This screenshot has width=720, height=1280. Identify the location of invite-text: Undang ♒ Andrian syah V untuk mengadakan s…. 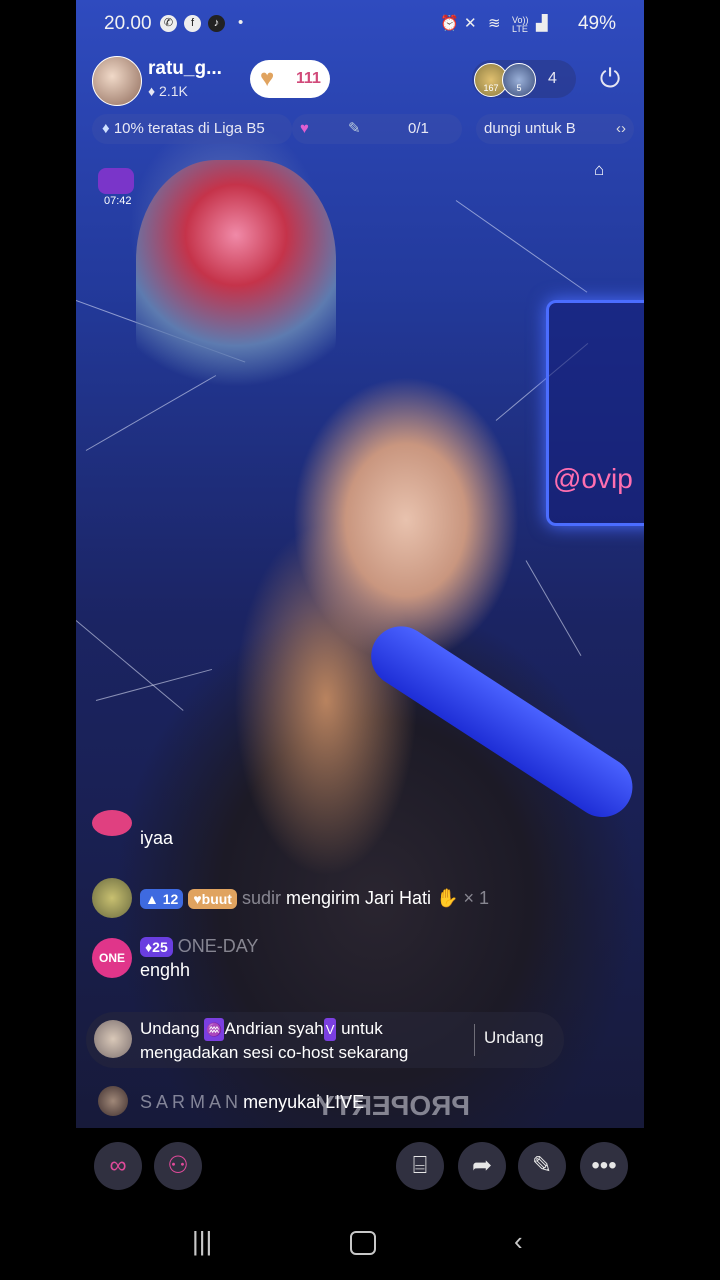
(274, 1040).